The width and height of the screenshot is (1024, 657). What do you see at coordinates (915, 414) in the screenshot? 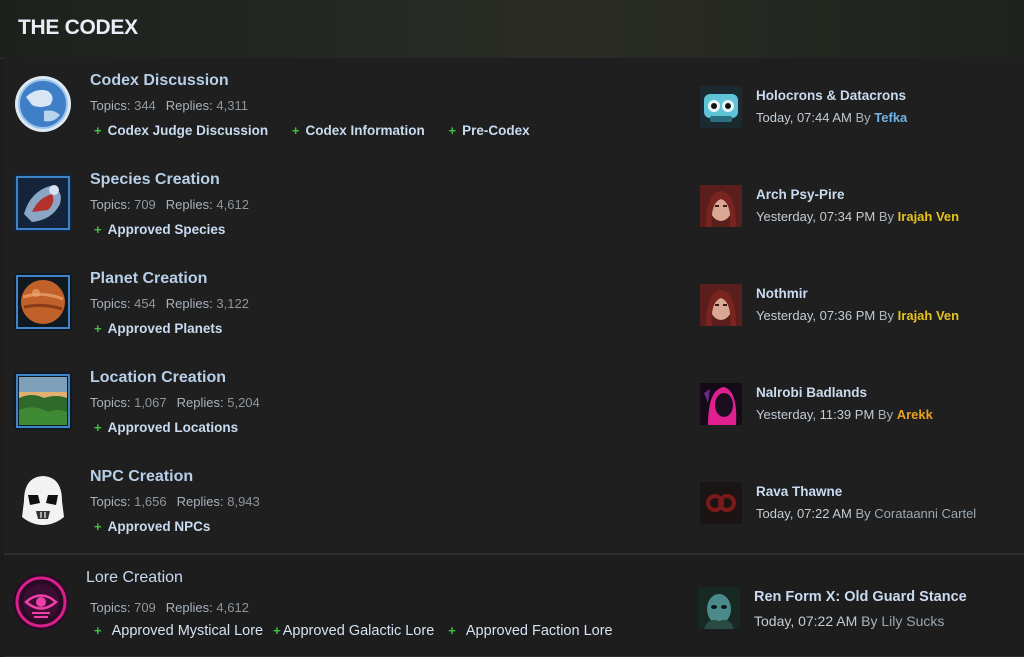
I see `last-post-user: Arekk` at bounding box center [915, 414].